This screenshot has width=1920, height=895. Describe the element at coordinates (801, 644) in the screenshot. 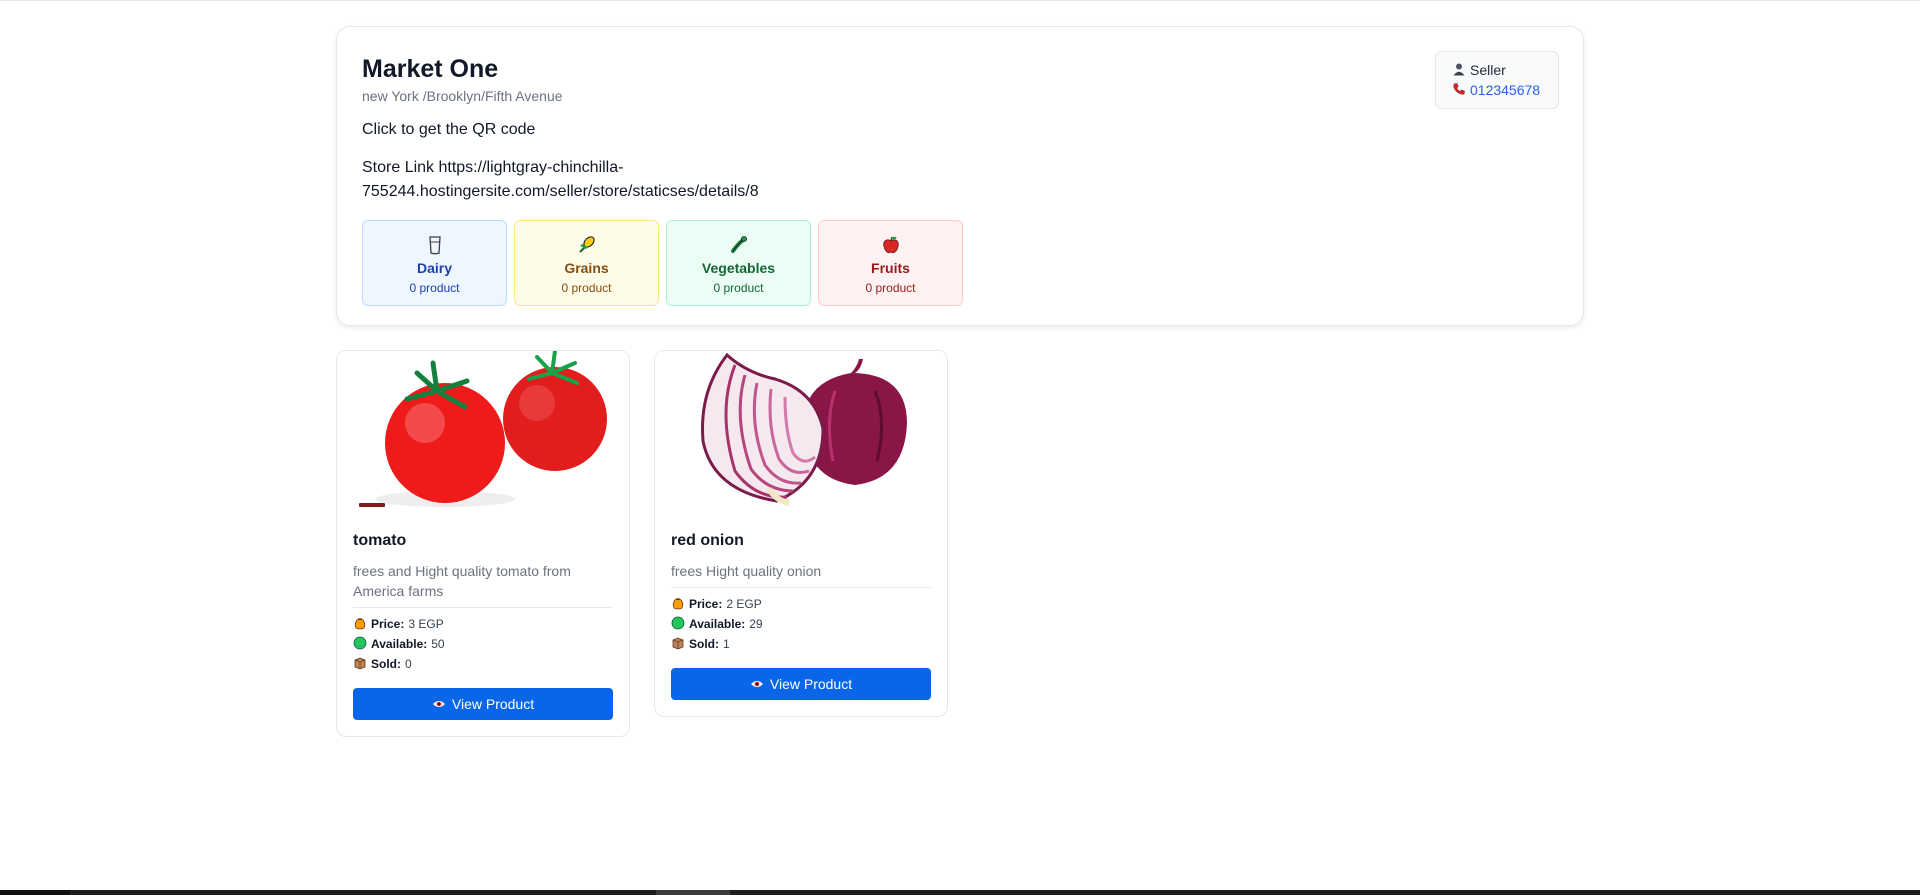

I see `product-sold: Sold: 1` at that location.